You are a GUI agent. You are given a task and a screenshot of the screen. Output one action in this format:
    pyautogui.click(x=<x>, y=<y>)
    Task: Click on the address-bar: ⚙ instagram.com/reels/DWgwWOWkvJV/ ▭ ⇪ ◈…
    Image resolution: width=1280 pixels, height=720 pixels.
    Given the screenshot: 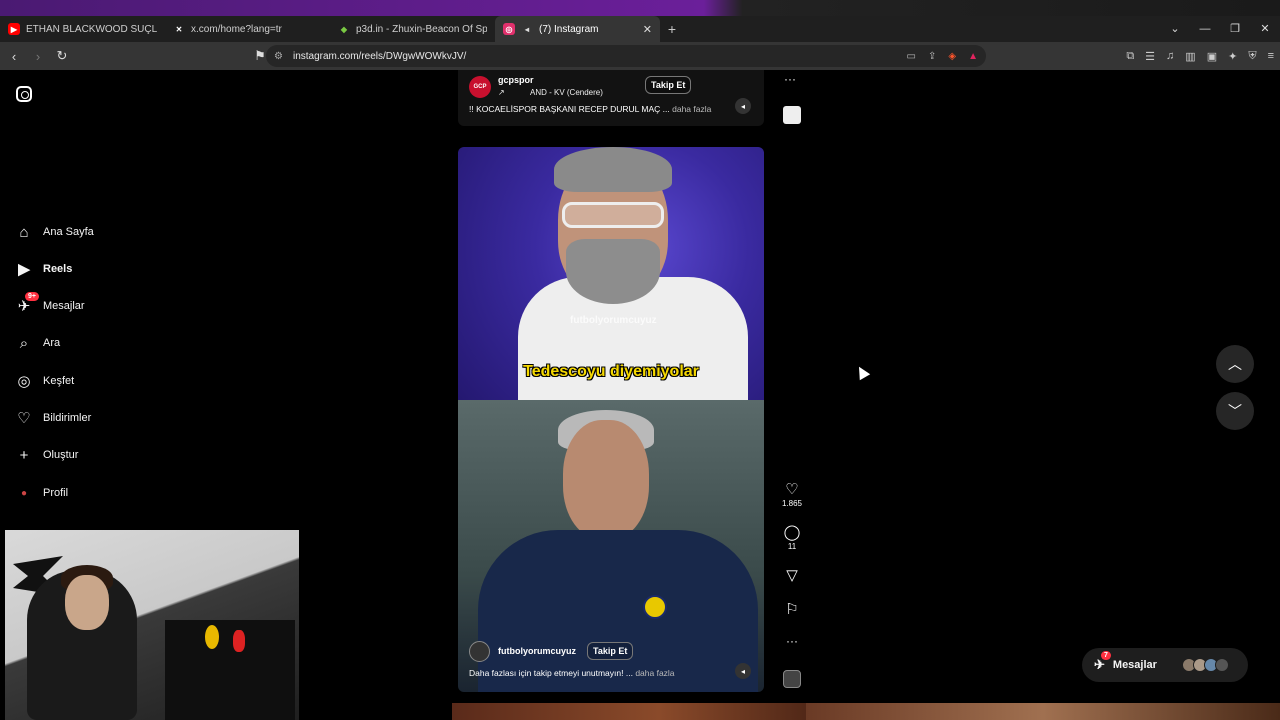 What is the action you would take?
    pyautogui.click(x=626, y=56)
    